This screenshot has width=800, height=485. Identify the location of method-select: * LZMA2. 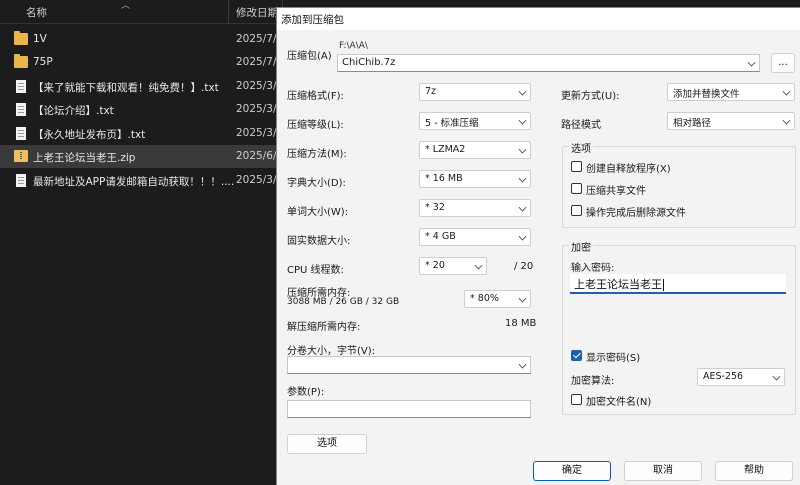
(475, 150).